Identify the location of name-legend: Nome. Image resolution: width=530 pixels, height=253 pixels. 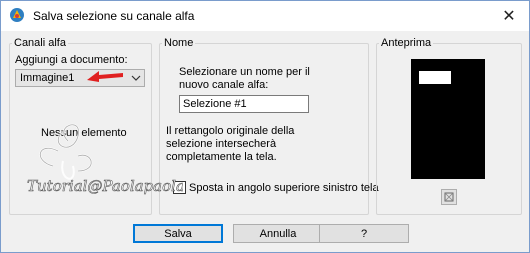
(179, 43).